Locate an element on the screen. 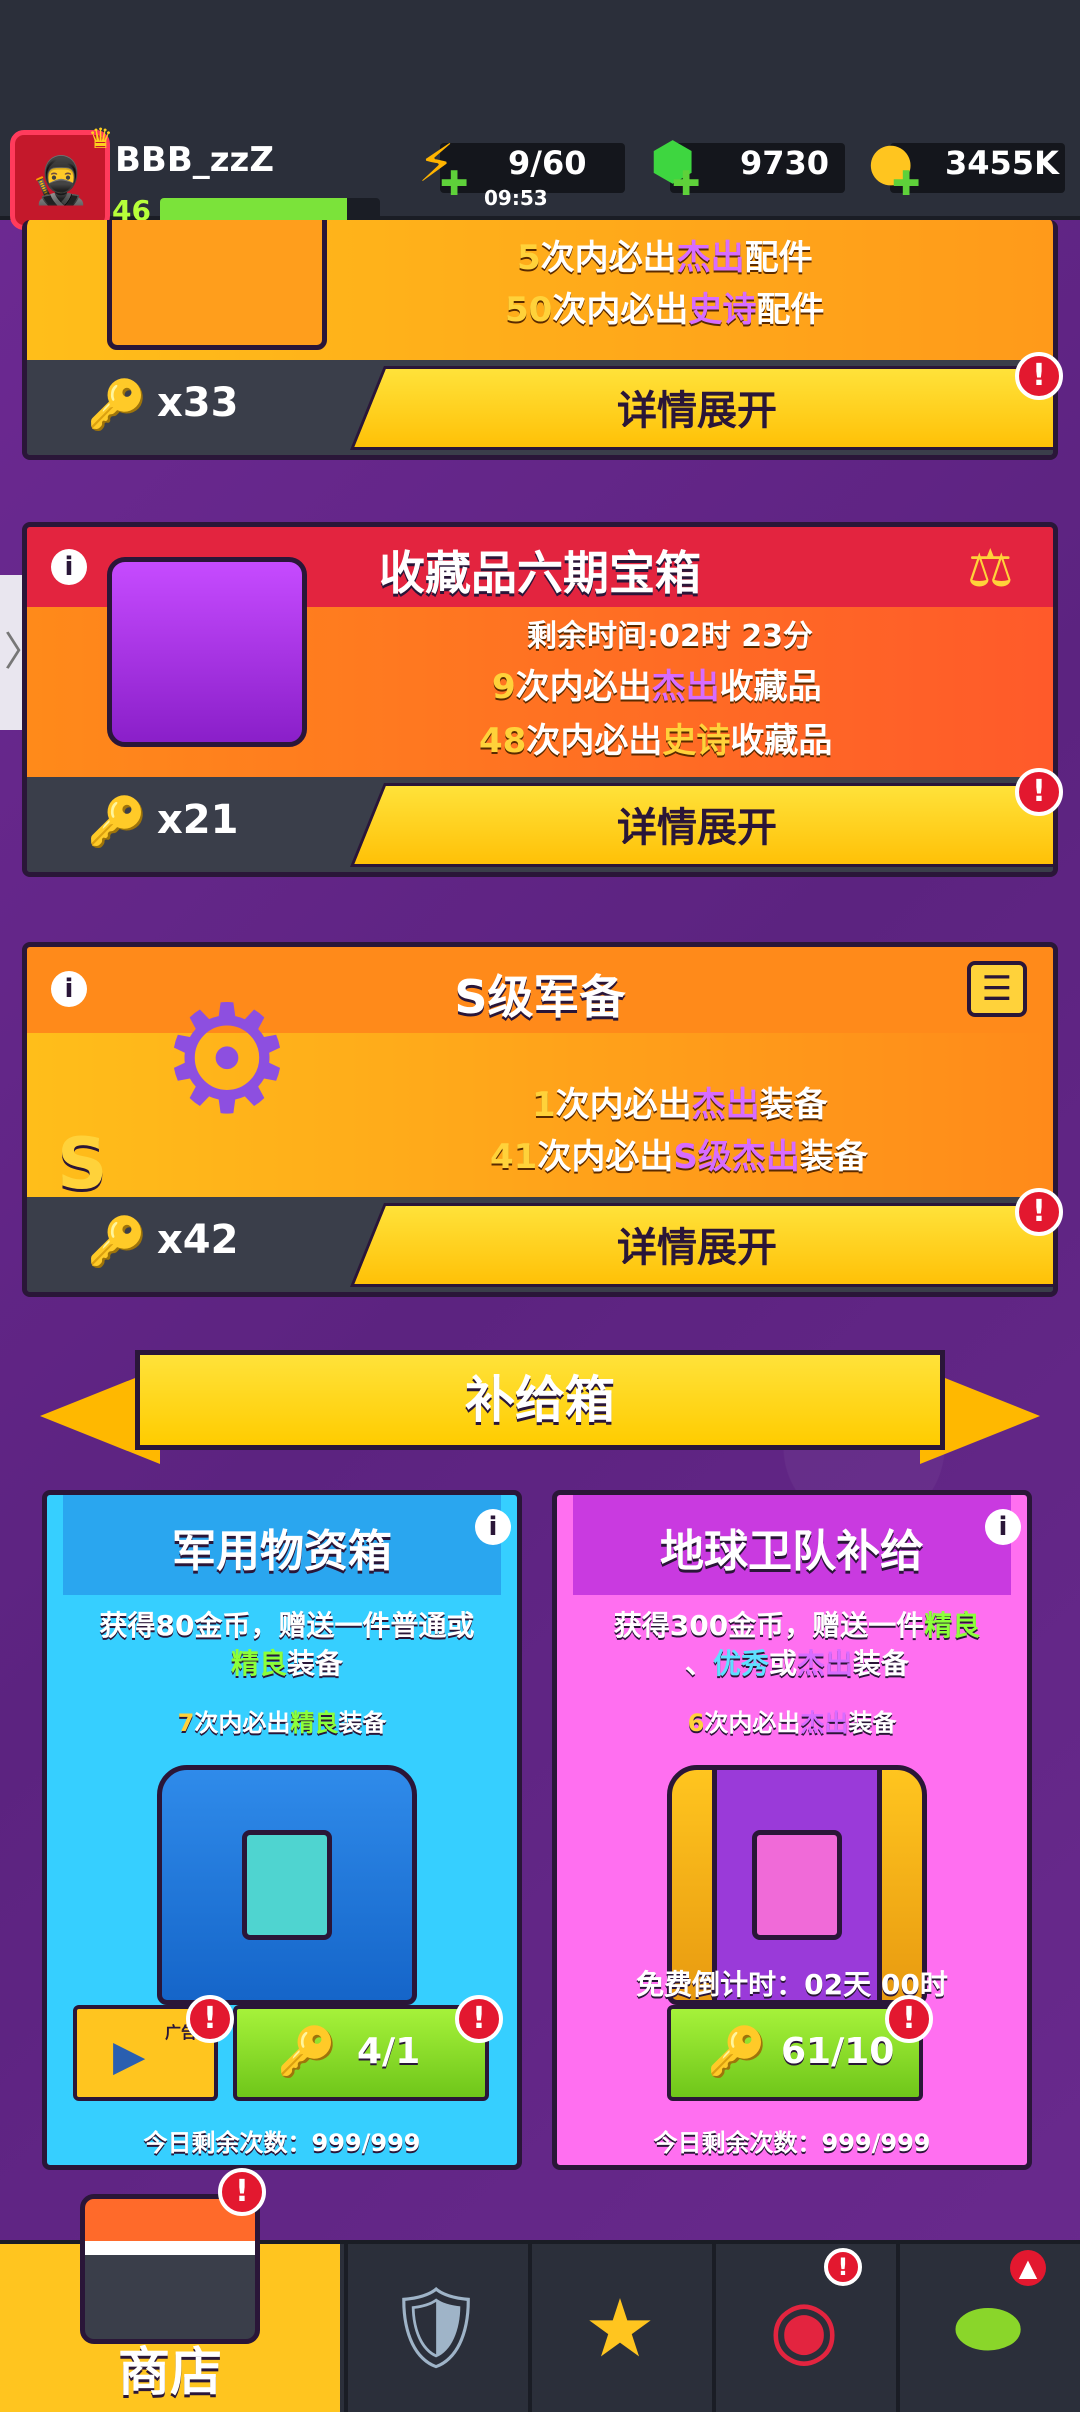 The image size is (1080, 2412). key-count: x33 is located at coordinates (198, 403).